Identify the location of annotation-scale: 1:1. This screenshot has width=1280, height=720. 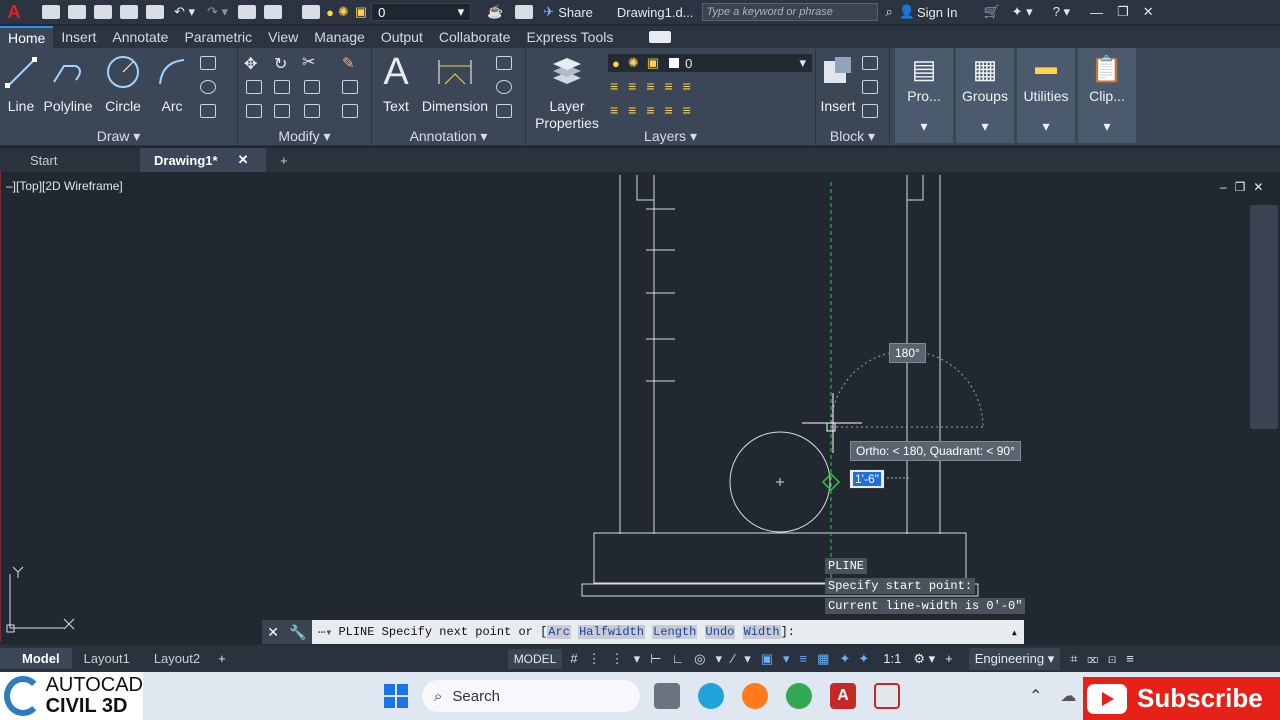
(892, 658).